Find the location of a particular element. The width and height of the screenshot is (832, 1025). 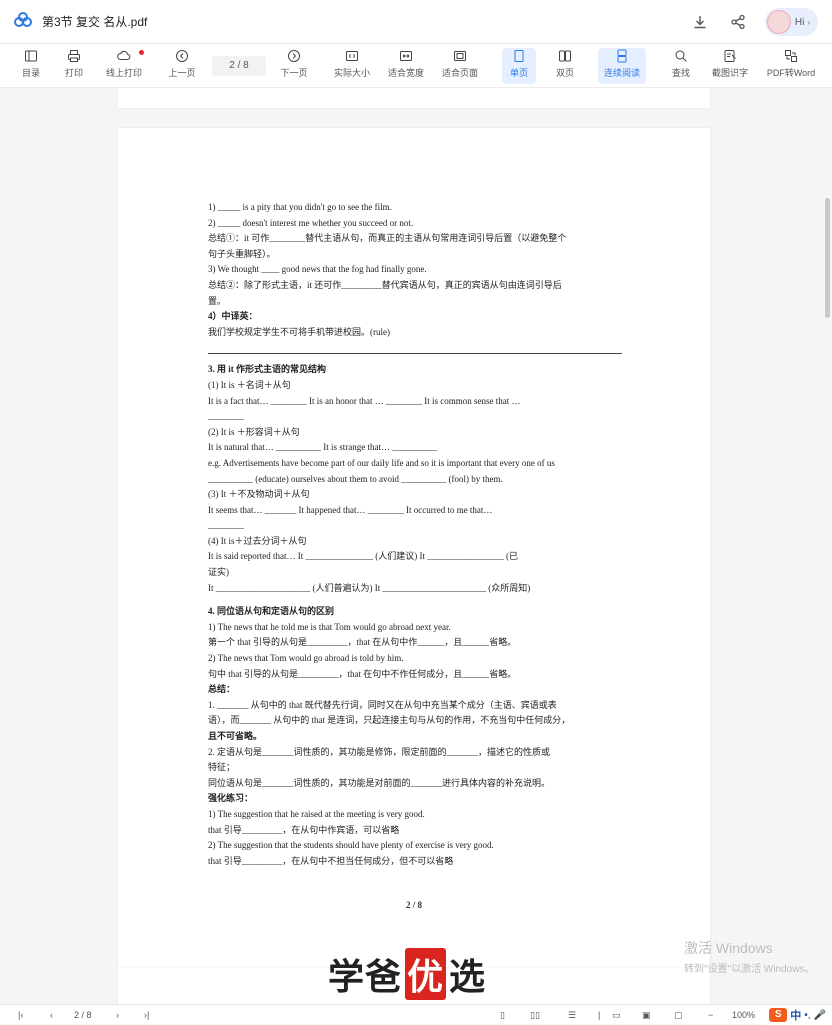

double-page-view-icon: ▯▯ is located at coordinates (535, 1015).